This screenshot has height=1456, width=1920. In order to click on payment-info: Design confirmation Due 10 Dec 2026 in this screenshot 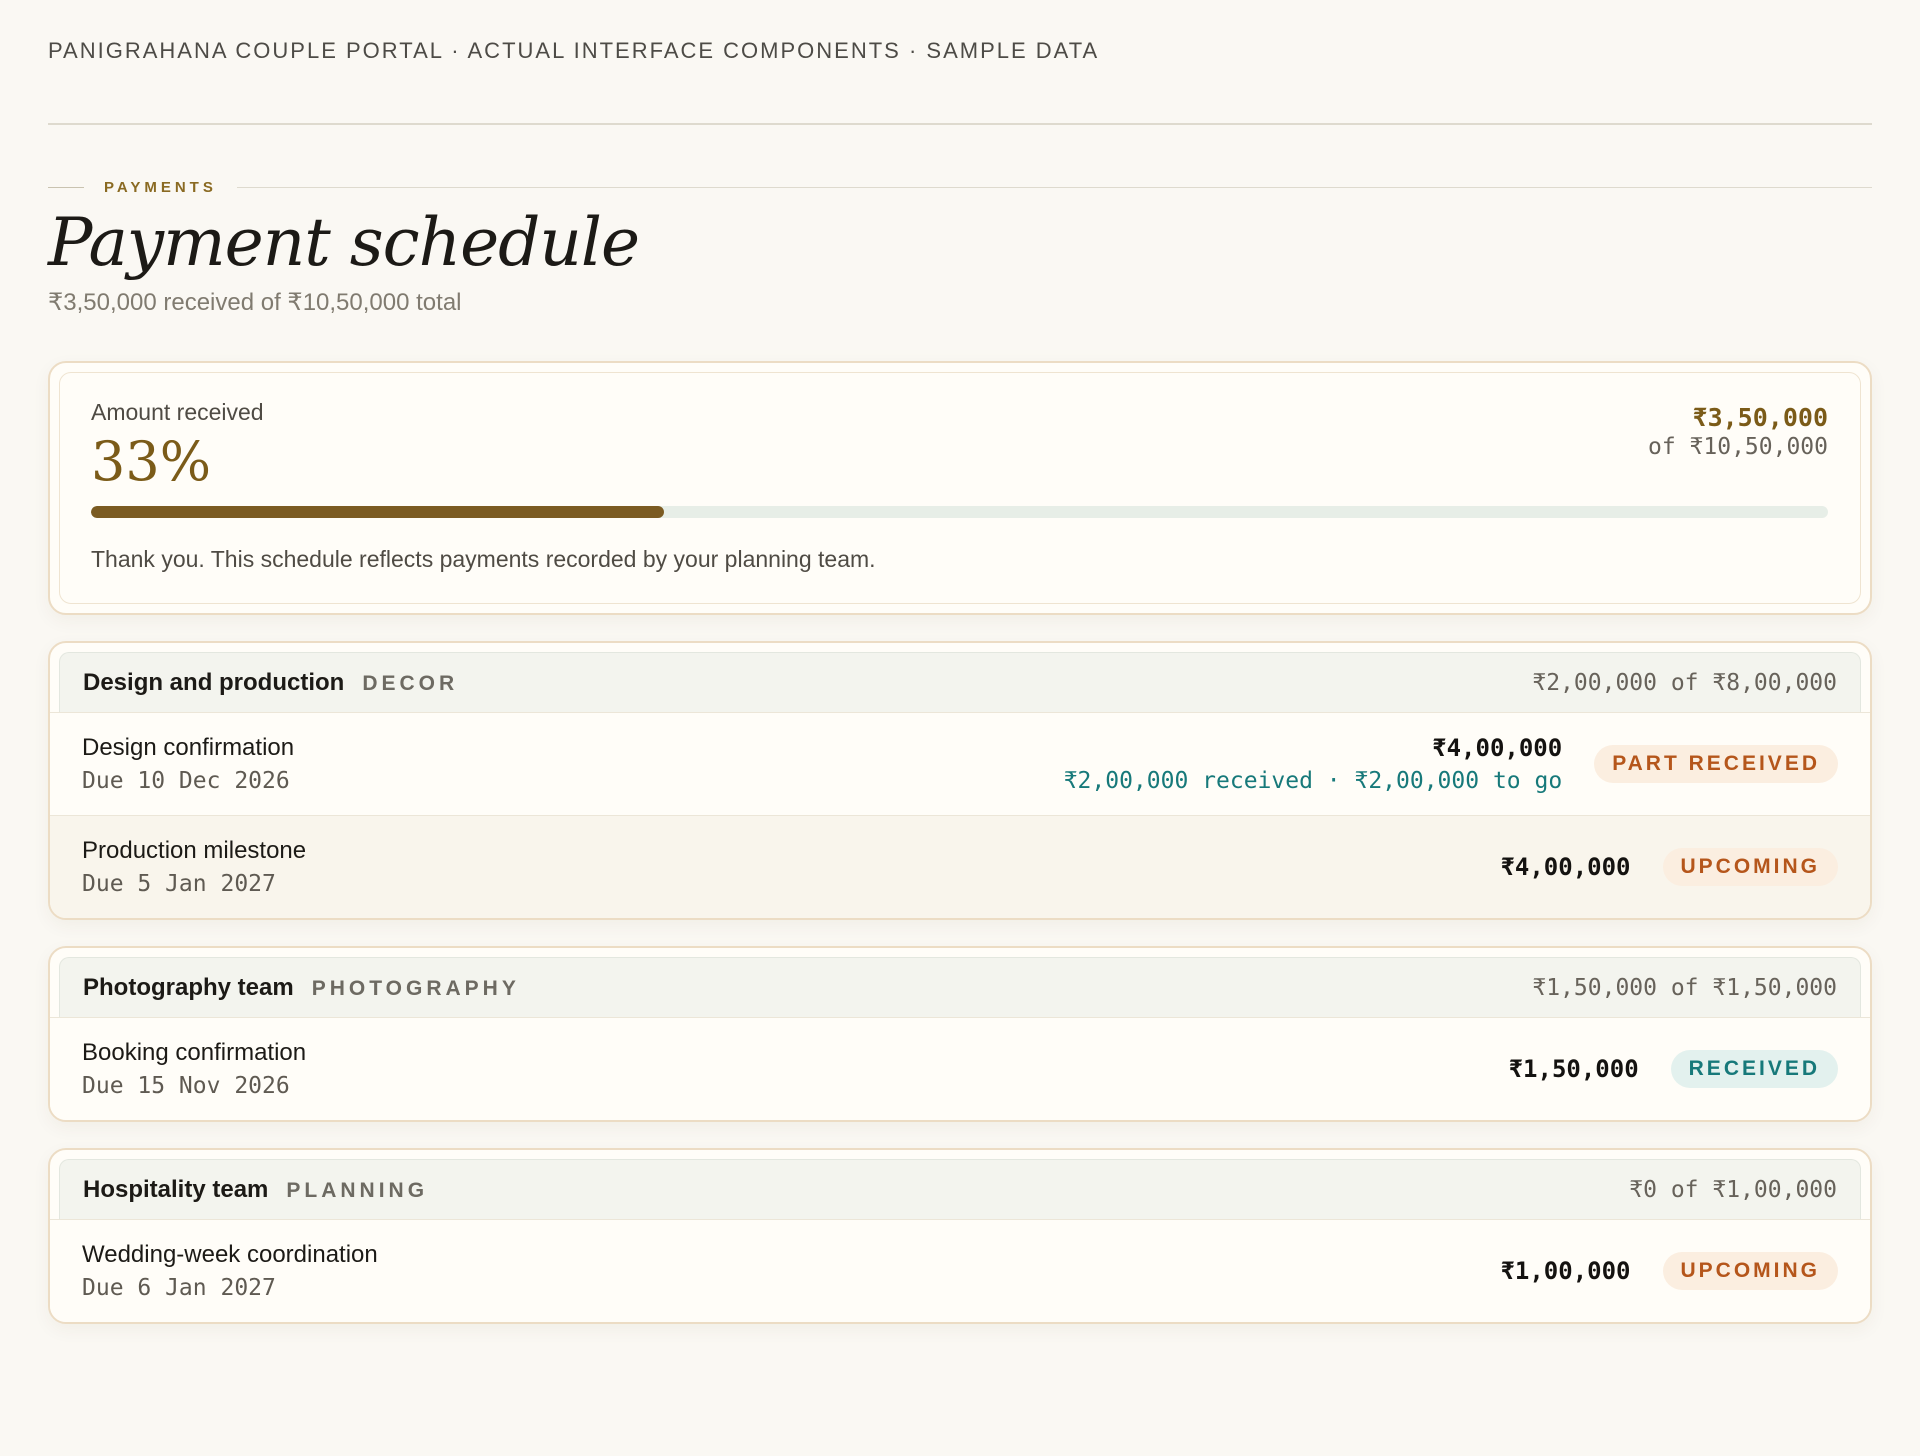, I will do `click(188, 764)`.